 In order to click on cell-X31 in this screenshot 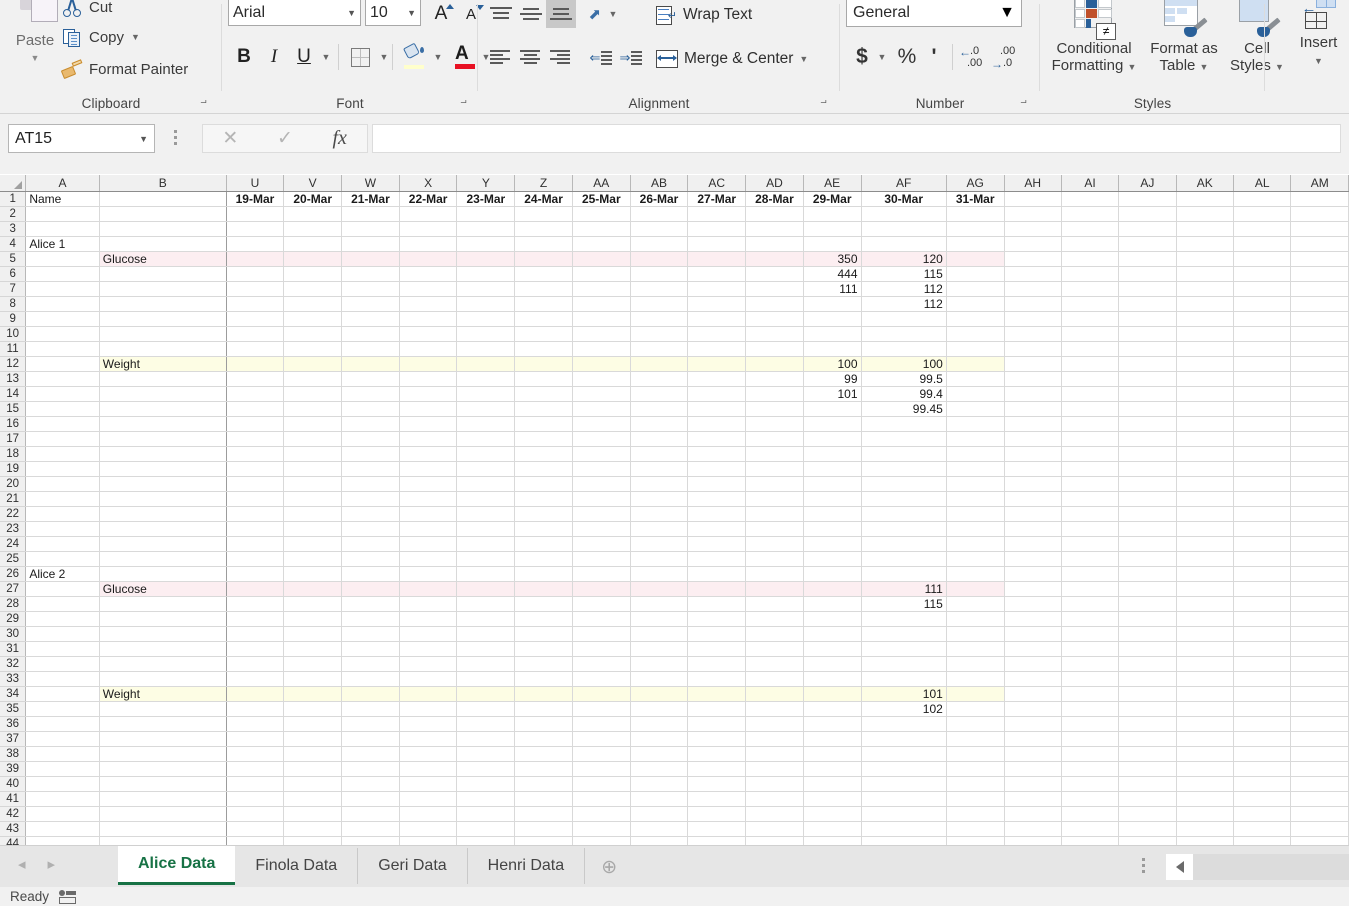, I will do `click(428, 649)`.